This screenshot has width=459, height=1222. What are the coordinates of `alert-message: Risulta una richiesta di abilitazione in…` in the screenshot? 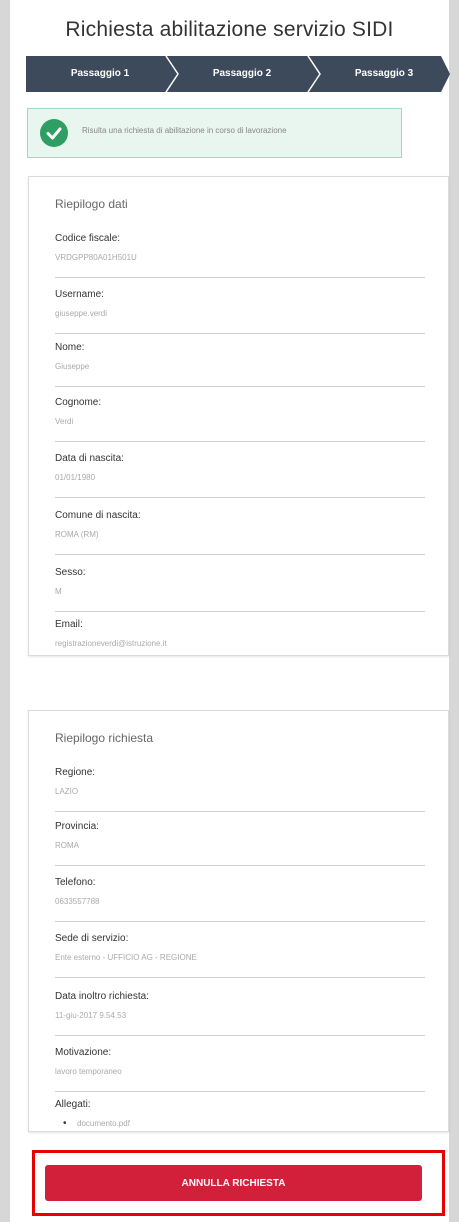 It's located at (184, 130).